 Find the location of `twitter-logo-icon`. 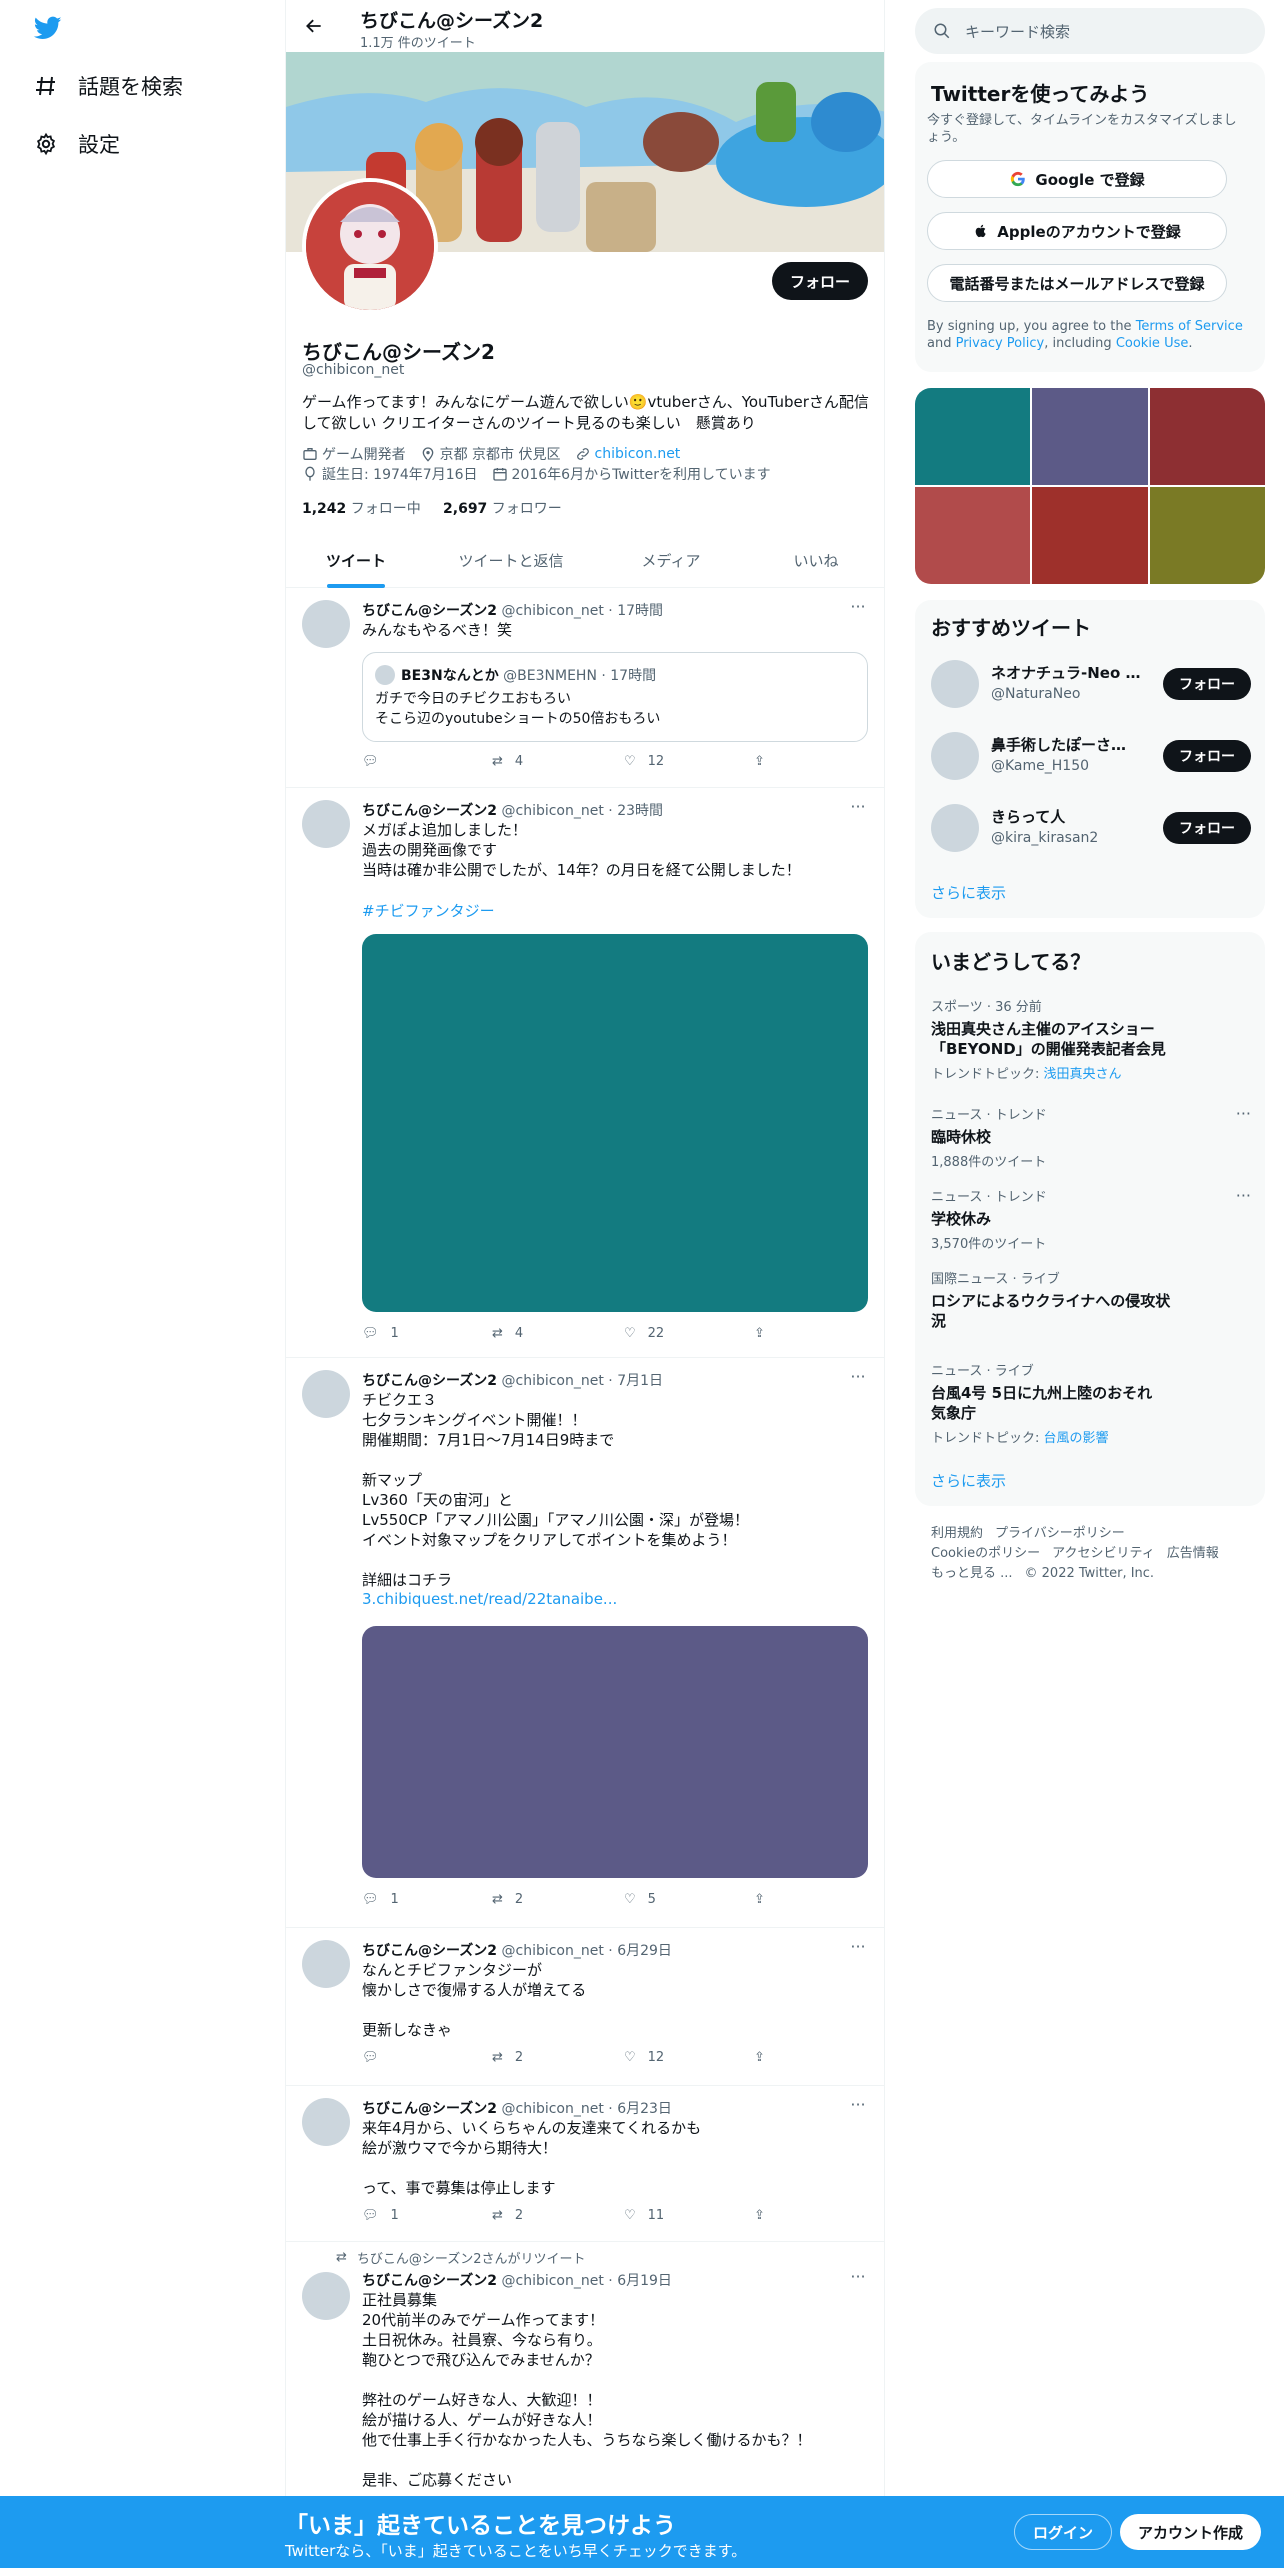

twitter-logo-icon is located at coordinates (48, 28).